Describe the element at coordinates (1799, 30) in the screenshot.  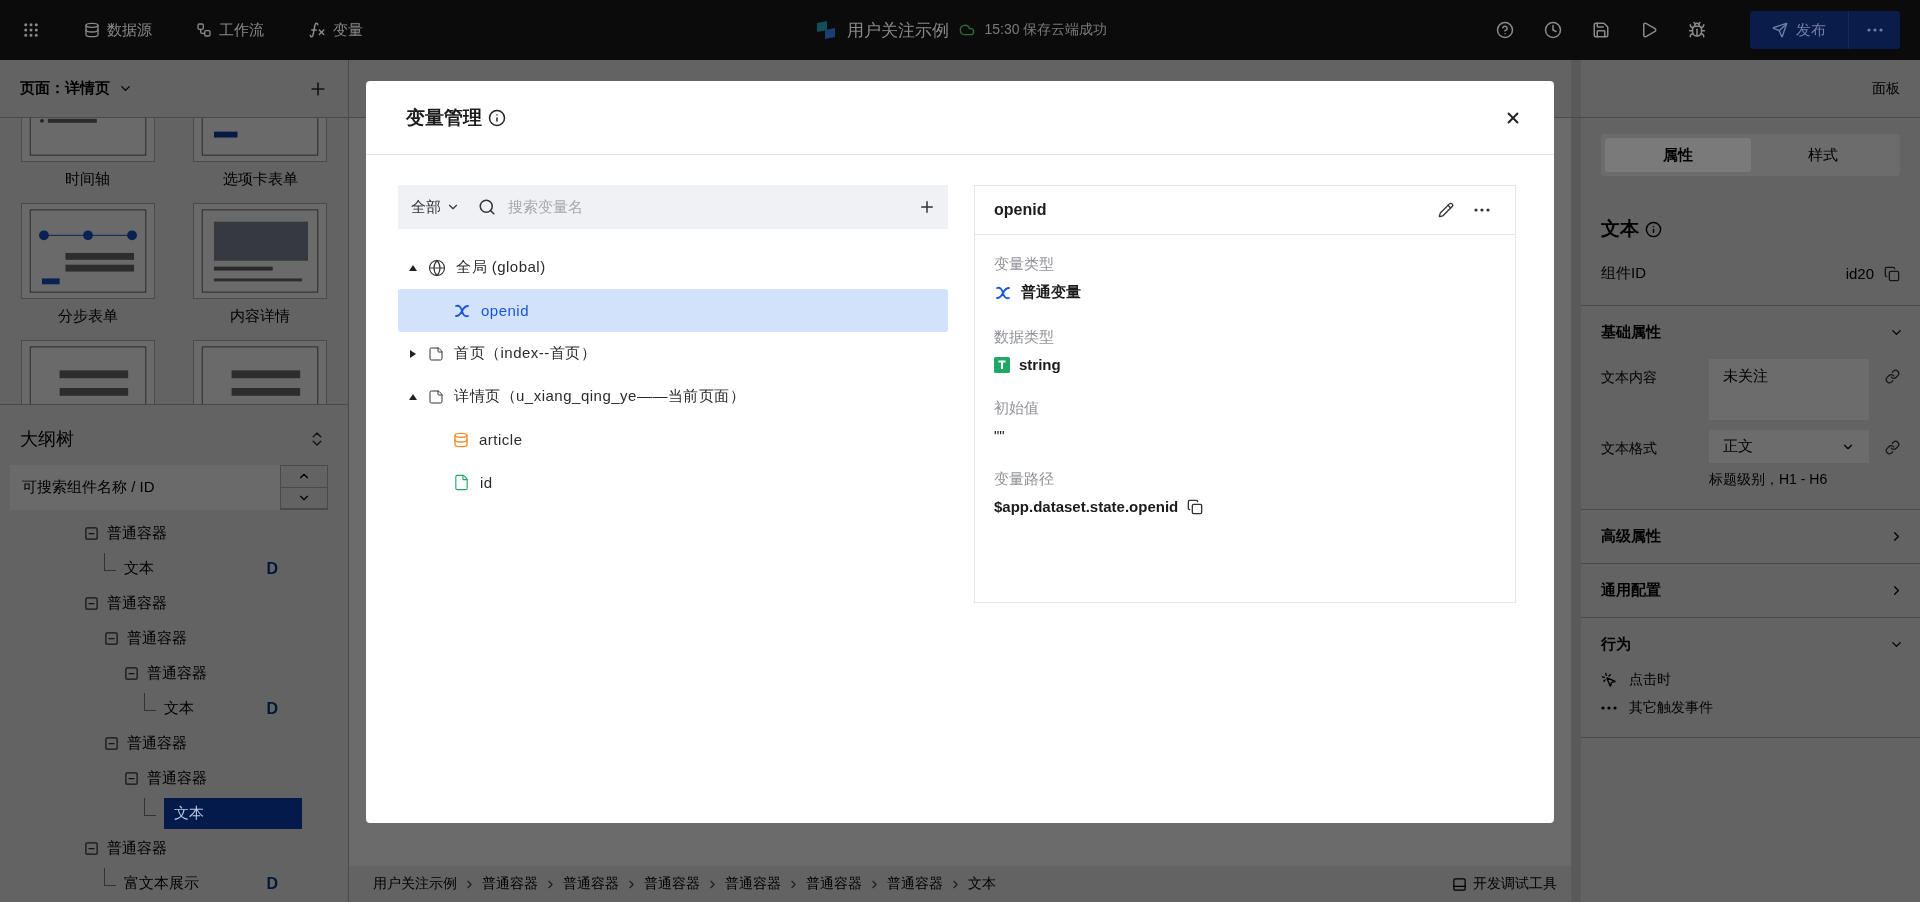
I see `publish-button: 发布` at that location.